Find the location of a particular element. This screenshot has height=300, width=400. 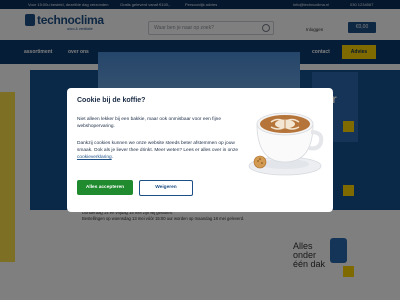

cookie-policy-link: cookieverklaring is located at coordinates (94, 157).